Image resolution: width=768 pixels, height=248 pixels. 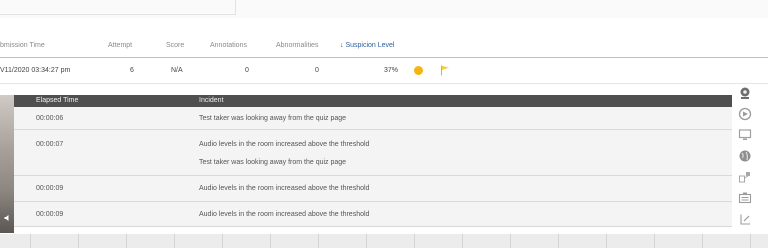 I want to click on gavel-icon, so click(x=745, y=219).